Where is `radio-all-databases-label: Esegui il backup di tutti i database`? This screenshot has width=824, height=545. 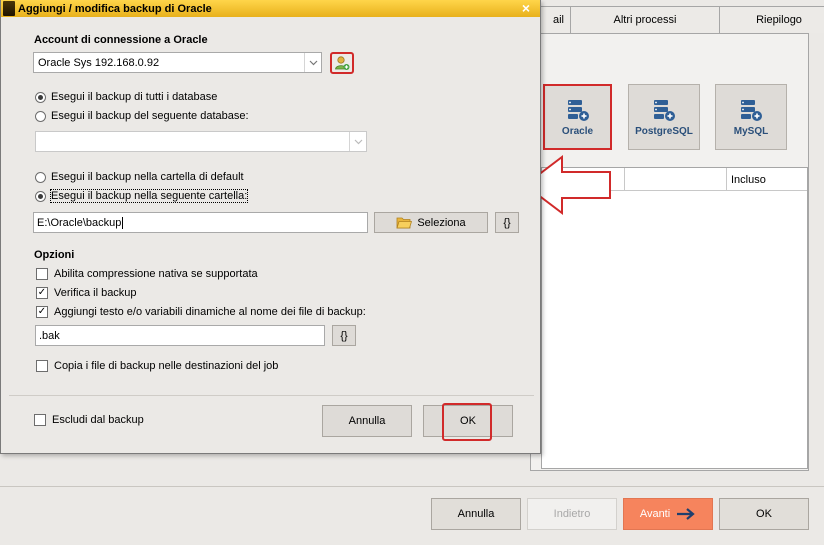 radio-all-databases-label: Esegui il backup di tutti i database is located at coordinates (134, 97).